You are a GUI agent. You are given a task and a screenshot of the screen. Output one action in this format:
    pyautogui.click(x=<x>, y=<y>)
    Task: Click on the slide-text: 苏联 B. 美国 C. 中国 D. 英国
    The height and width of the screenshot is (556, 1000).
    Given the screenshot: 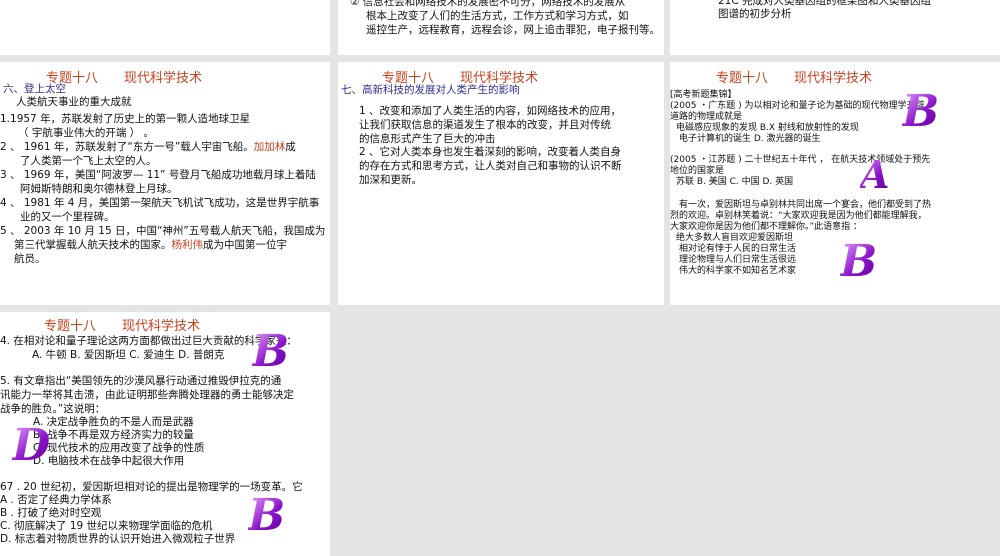 What is the action you would take?
    pyautogui.click(x=735, y=182)
    